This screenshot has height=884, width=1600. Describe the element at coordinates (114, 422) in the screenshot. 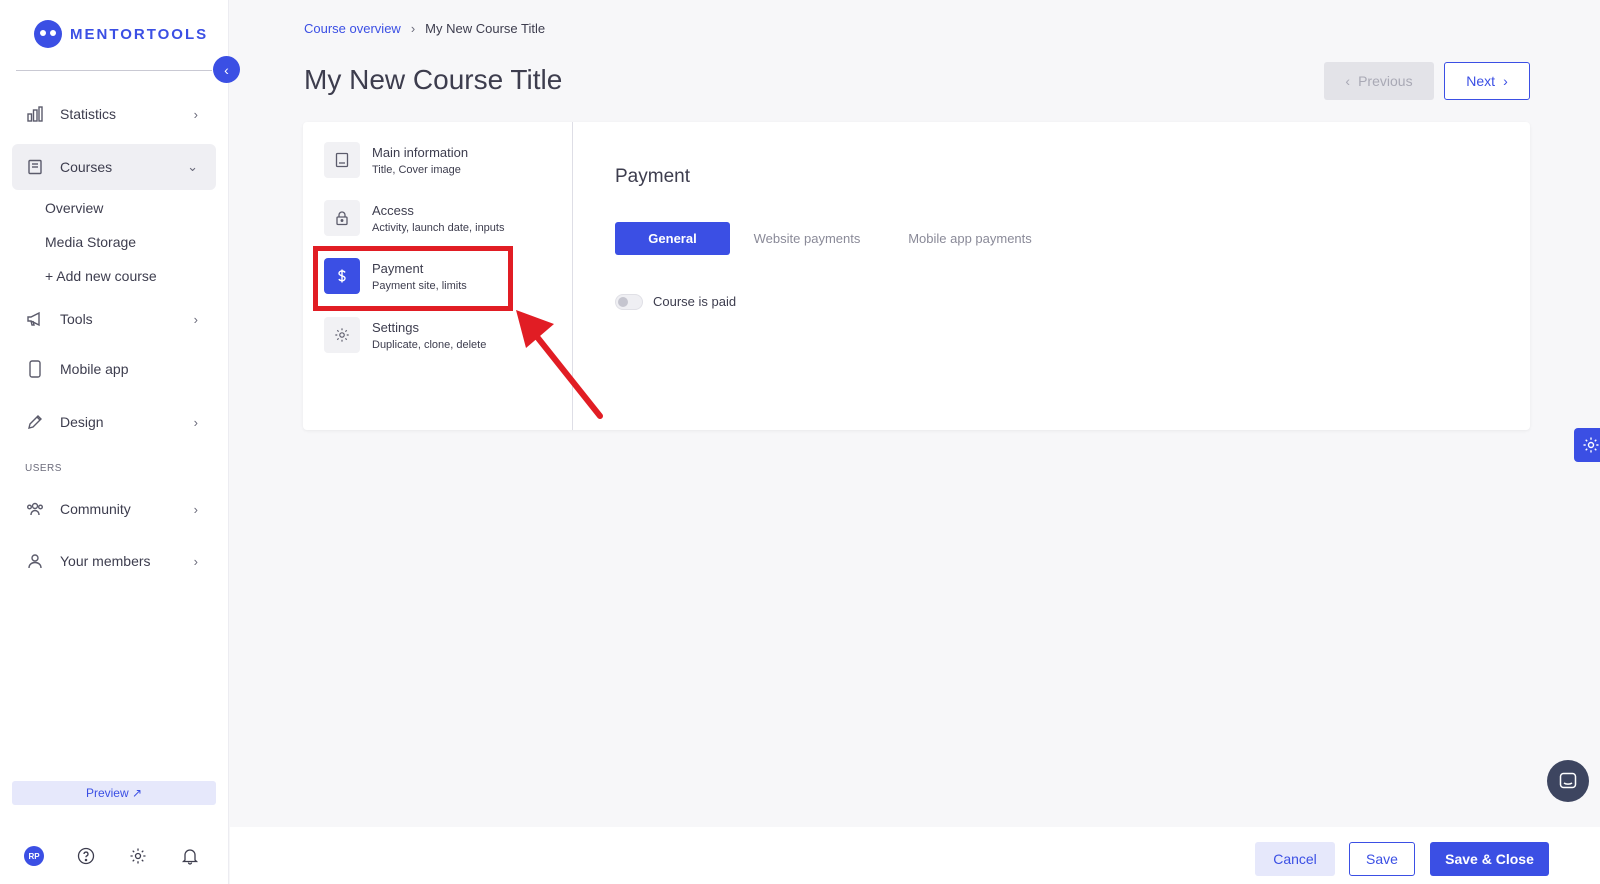

I see `sidebar-item-design: Design ›` at that location.